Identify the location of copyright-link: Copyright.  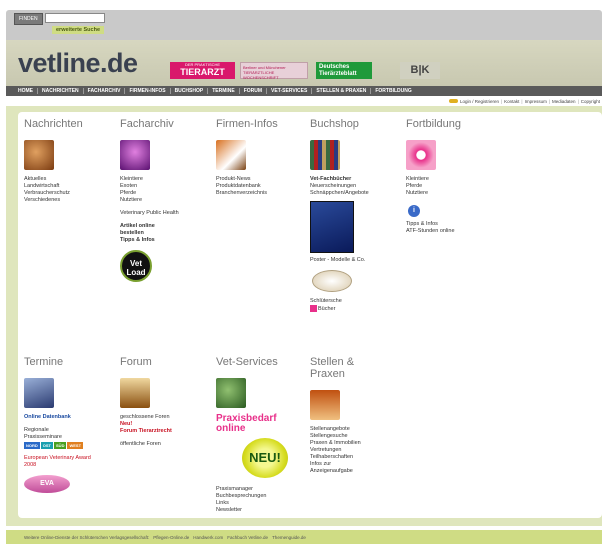
(590, 101).